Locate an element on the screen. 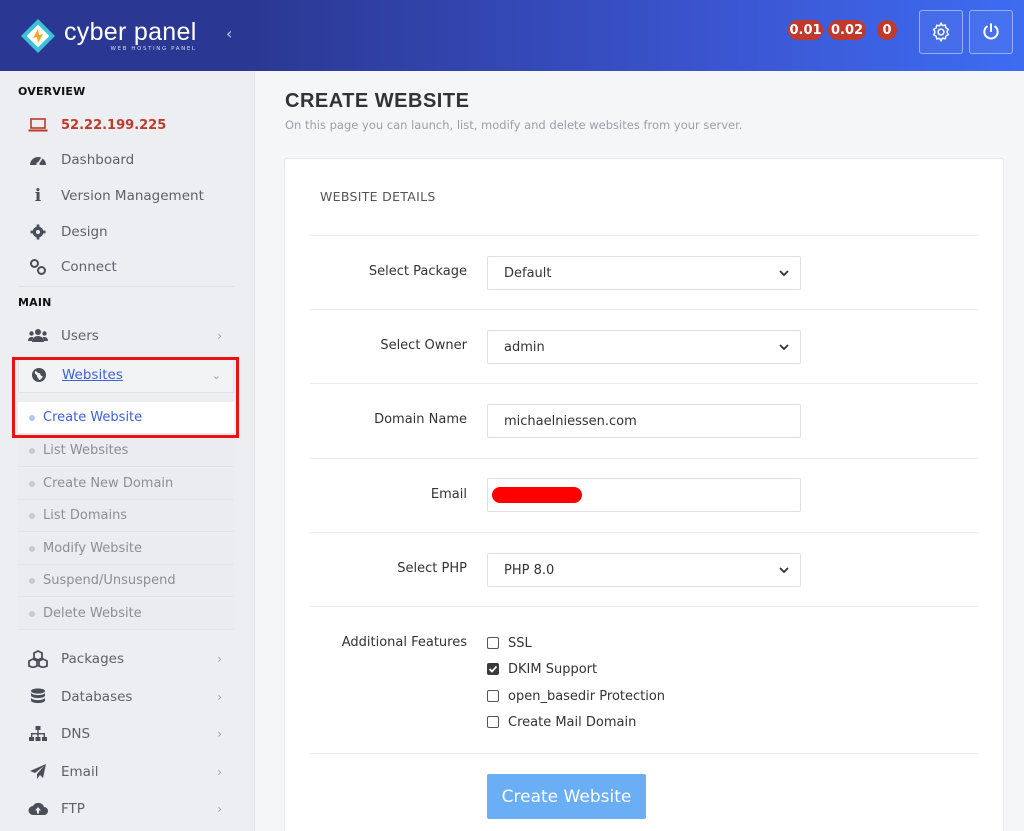  sidebar-item-label: Dashboard is located at coordinates (98, 160).